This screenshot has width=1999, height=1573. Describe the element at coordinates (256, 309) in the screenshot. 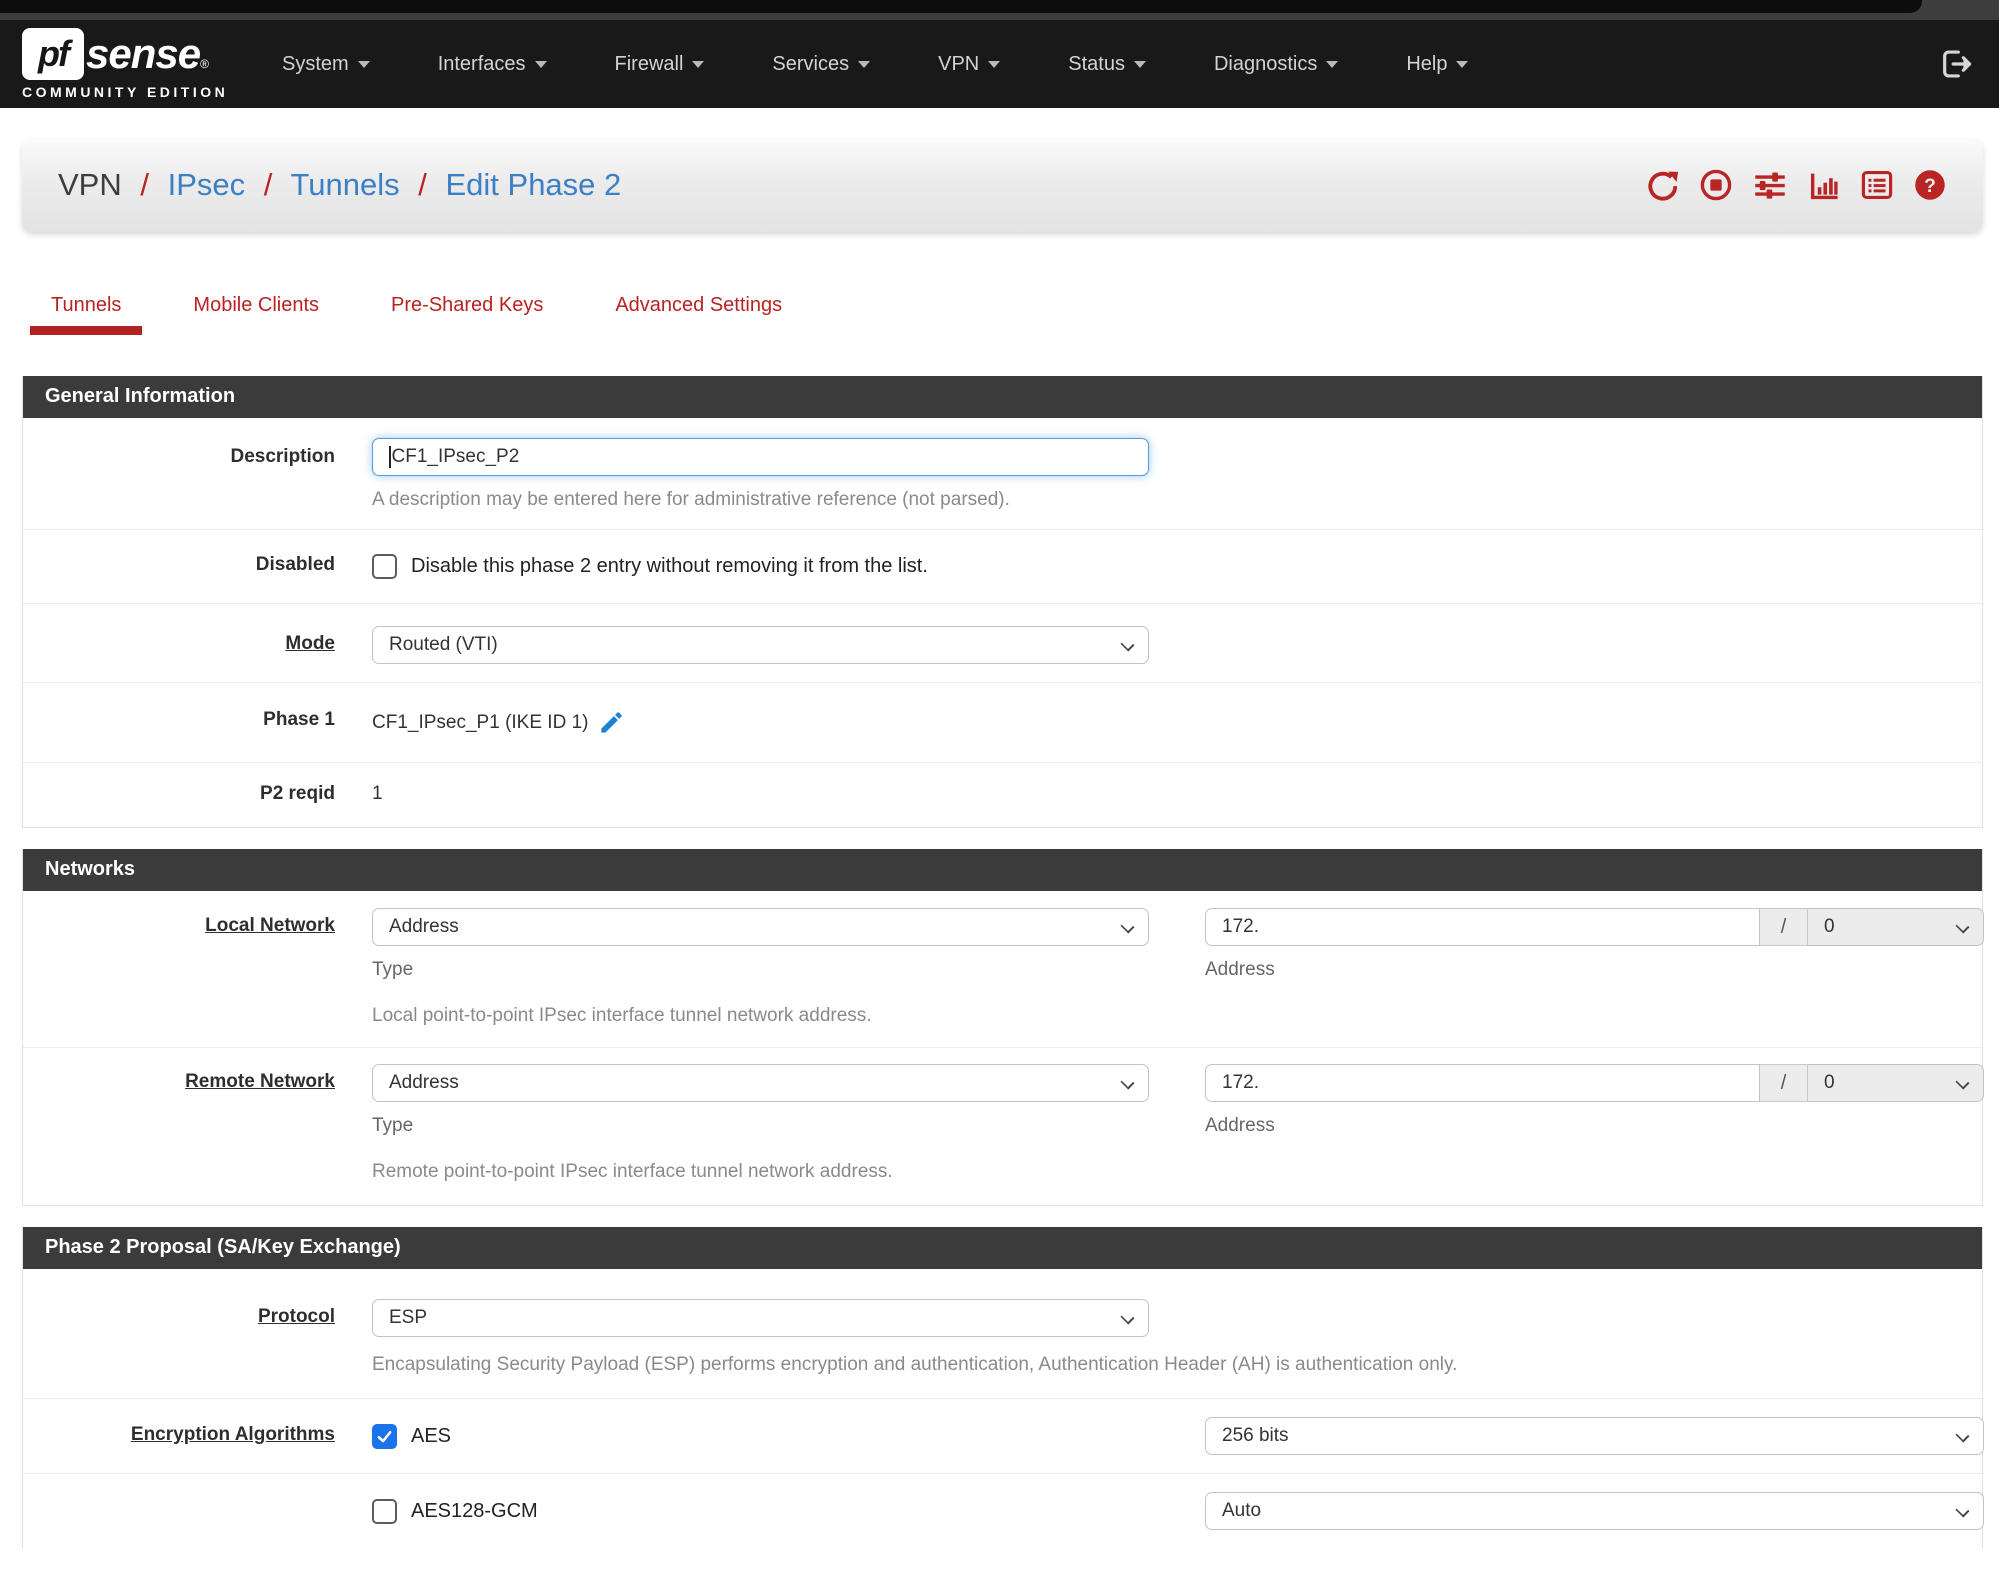

I see `tab-mobile-clients: Mobile Clients` at that location.